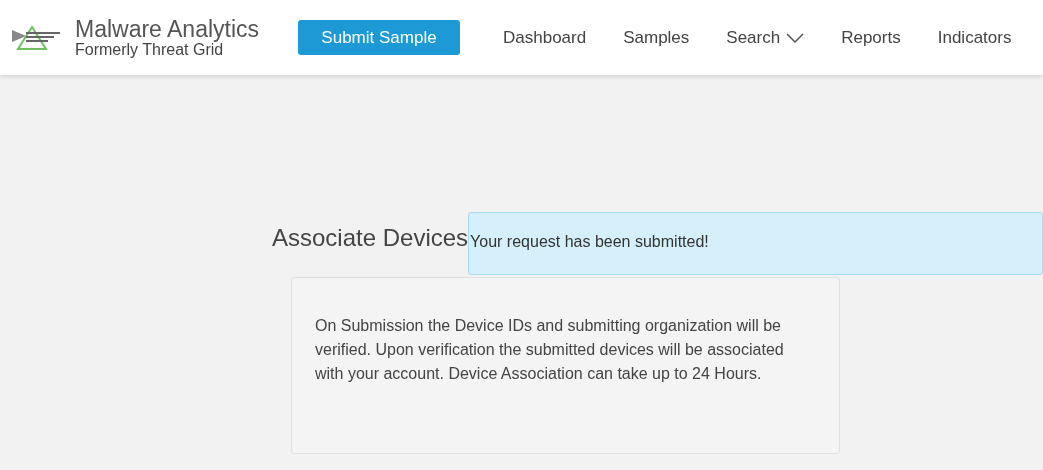 The height and width of the screenshot is (470, 1043). What do you see at coordinates (755, 243) in the screenshot?
I see `success-alert: Your request has been submitted!` at bounding box center [755, 243].